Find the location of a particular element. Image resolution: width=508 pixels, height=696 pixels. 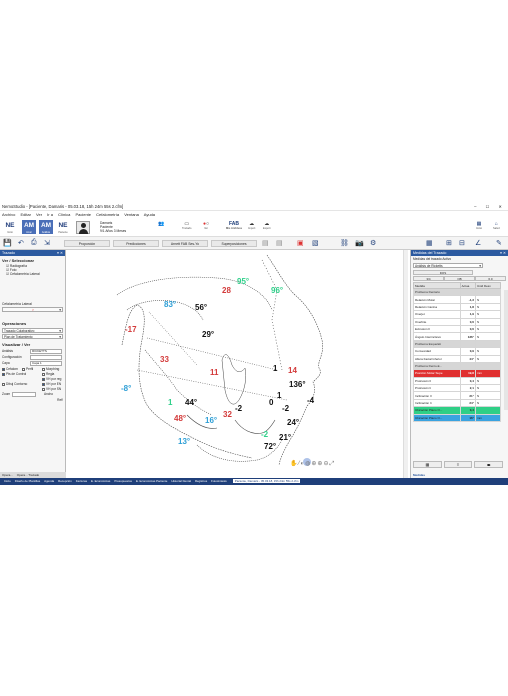

fab-button: FAB Mis Archivos is located at coordinates (234, 225).